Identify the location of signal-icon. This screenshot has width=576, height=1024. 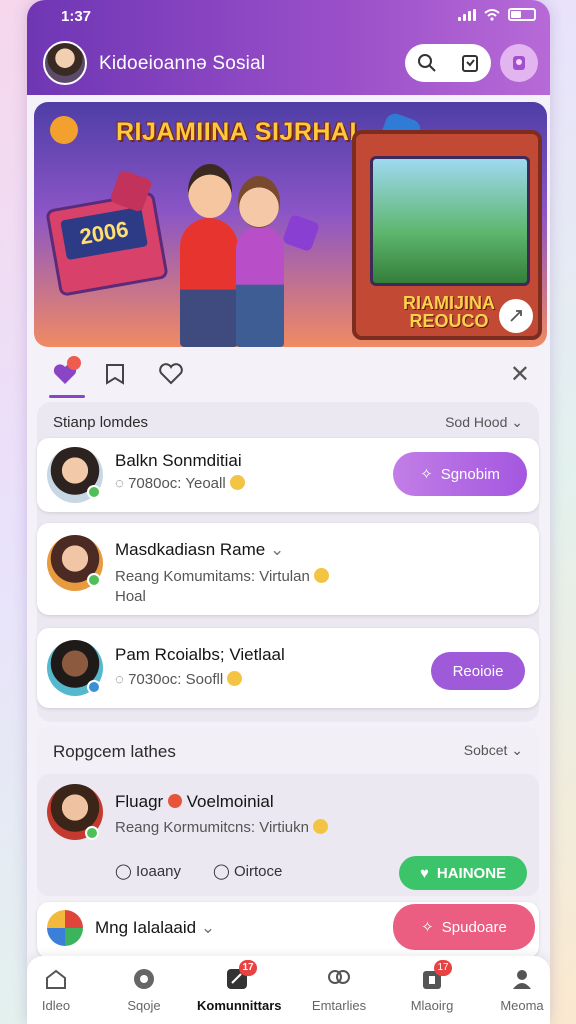
(467, 14).